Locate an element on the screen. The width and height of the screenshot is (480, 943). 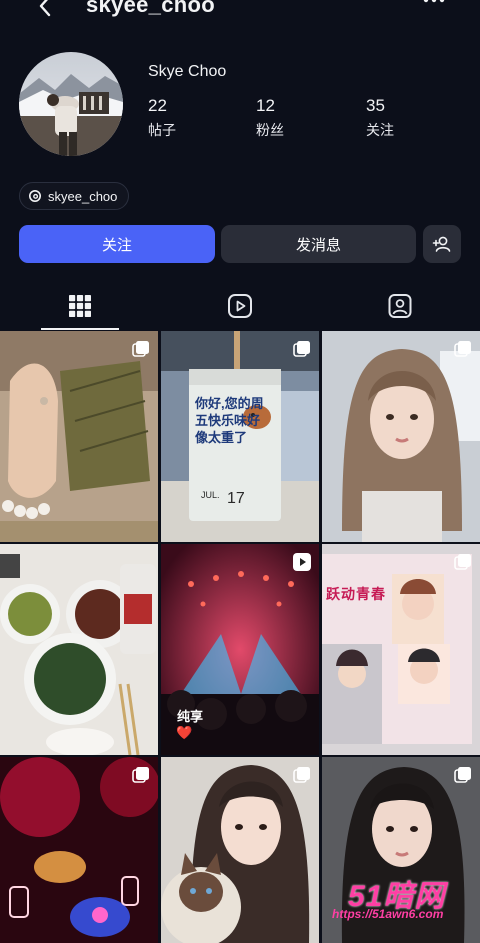
tab-reels is located at coordinates (240, 306).